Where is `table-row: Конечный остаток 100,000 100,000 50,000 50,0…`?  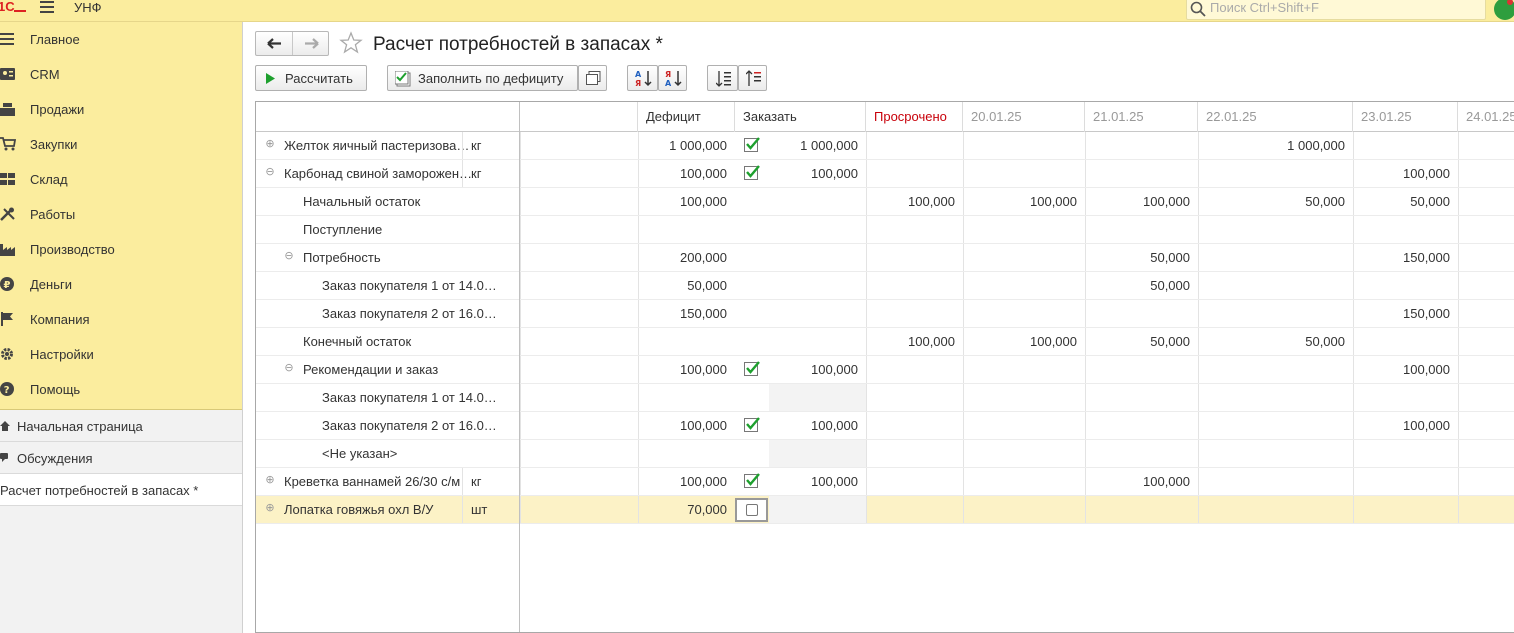 table-row: Конечный остаток 100,000 100,000 50,000 50,0… is located at coordinates (885, 342).